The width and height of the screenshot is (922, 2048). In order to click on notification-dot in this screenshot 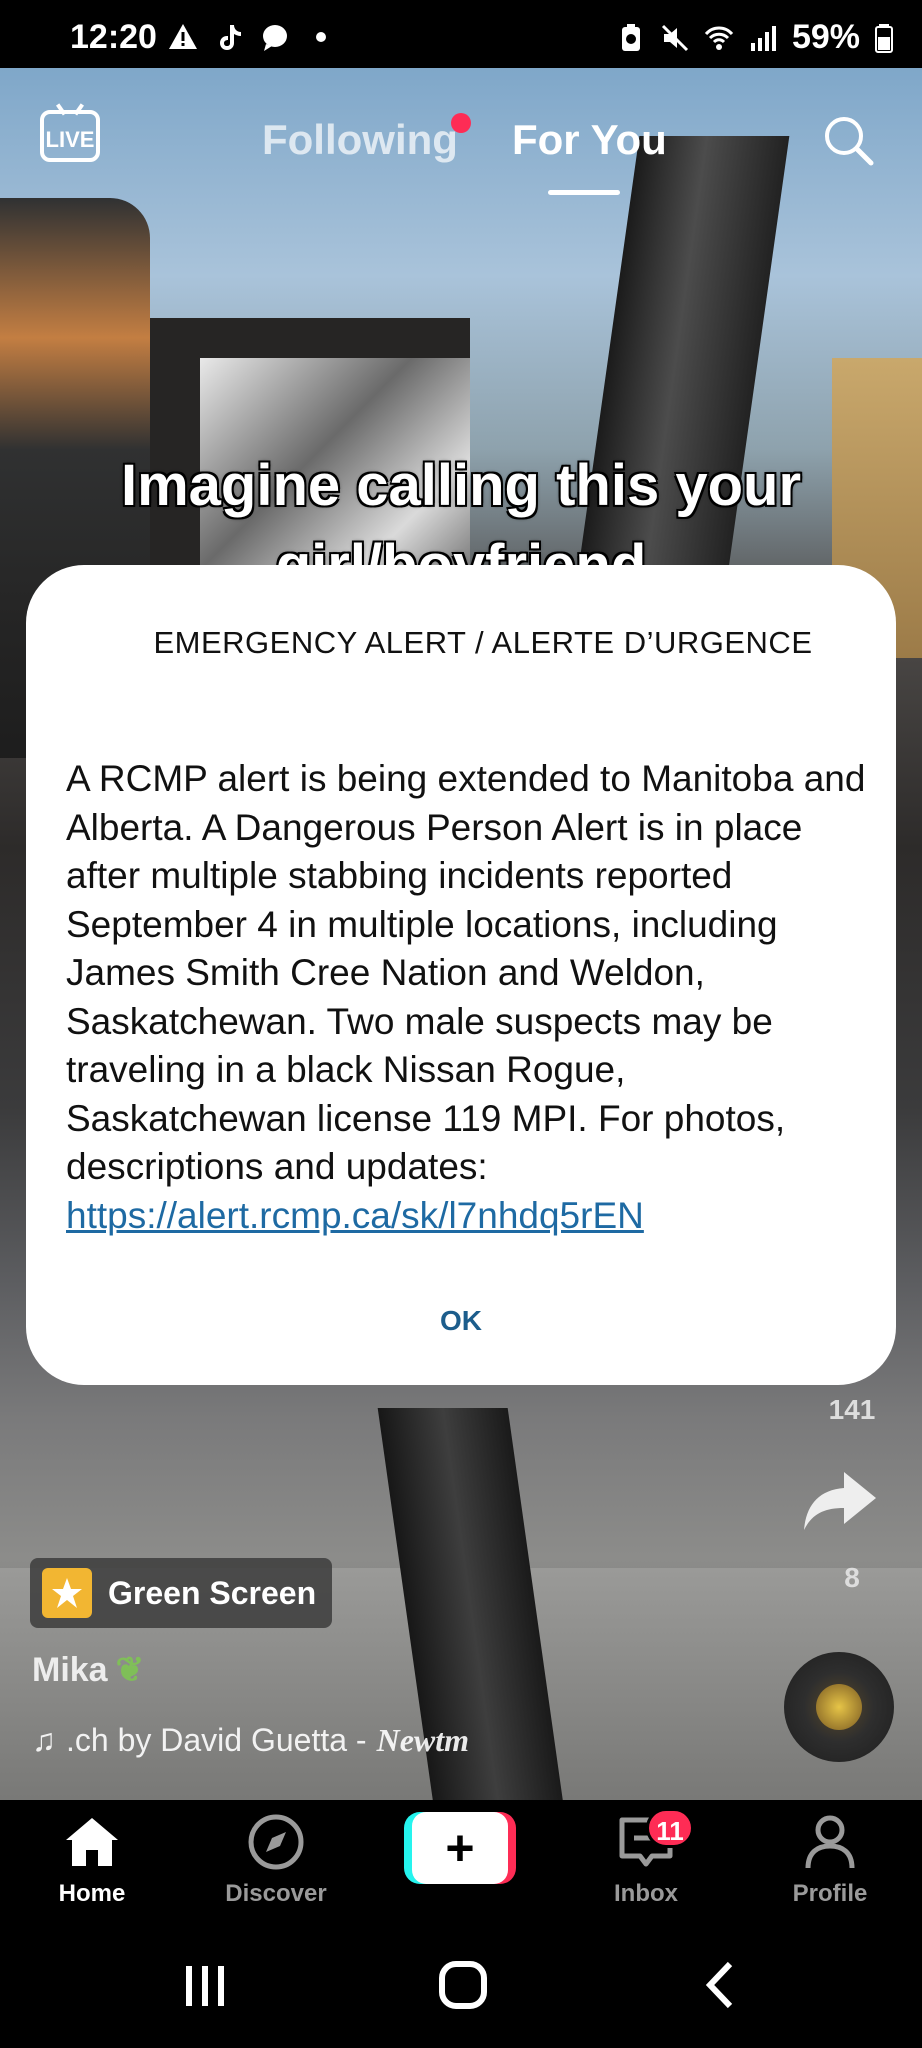, I will do `click(461, 123)`.